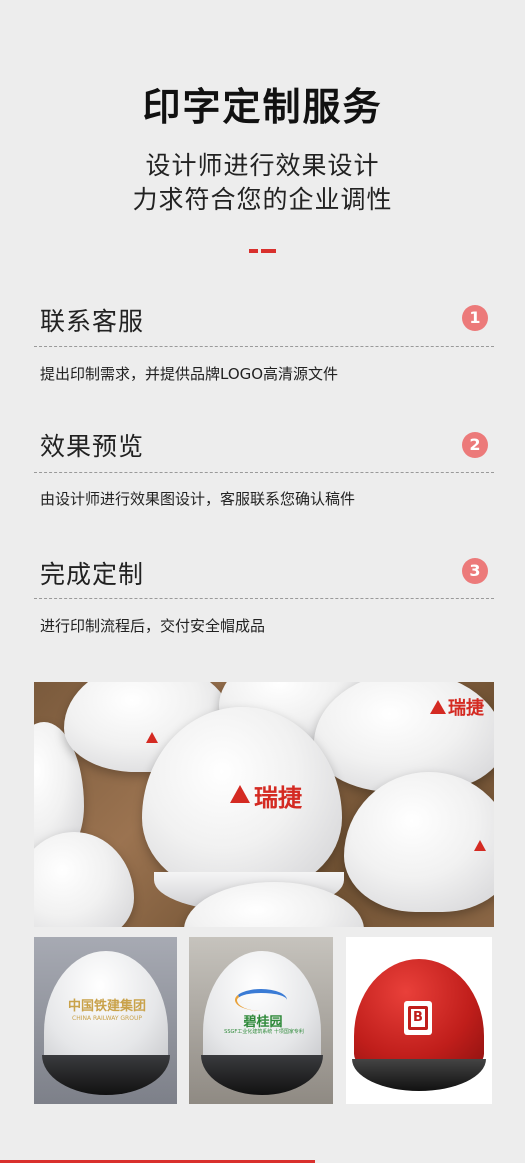 This screenshot has width=525, height=1163. What do you see at coordinates (475, 571) in the screenshot?
I see `step-3-number-badge: 3` at bounding box center [475, 571].